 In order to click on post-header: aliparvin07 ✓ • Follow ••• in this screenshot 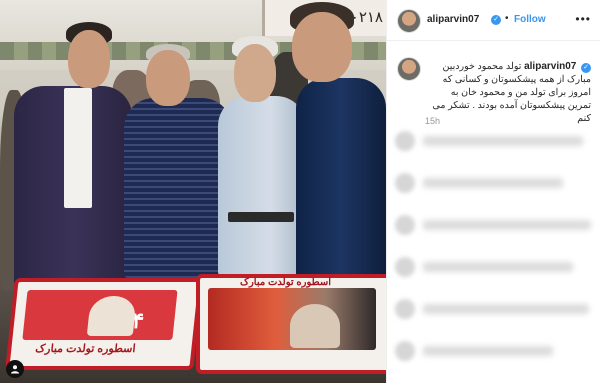, I will do `click(493, 20)`.